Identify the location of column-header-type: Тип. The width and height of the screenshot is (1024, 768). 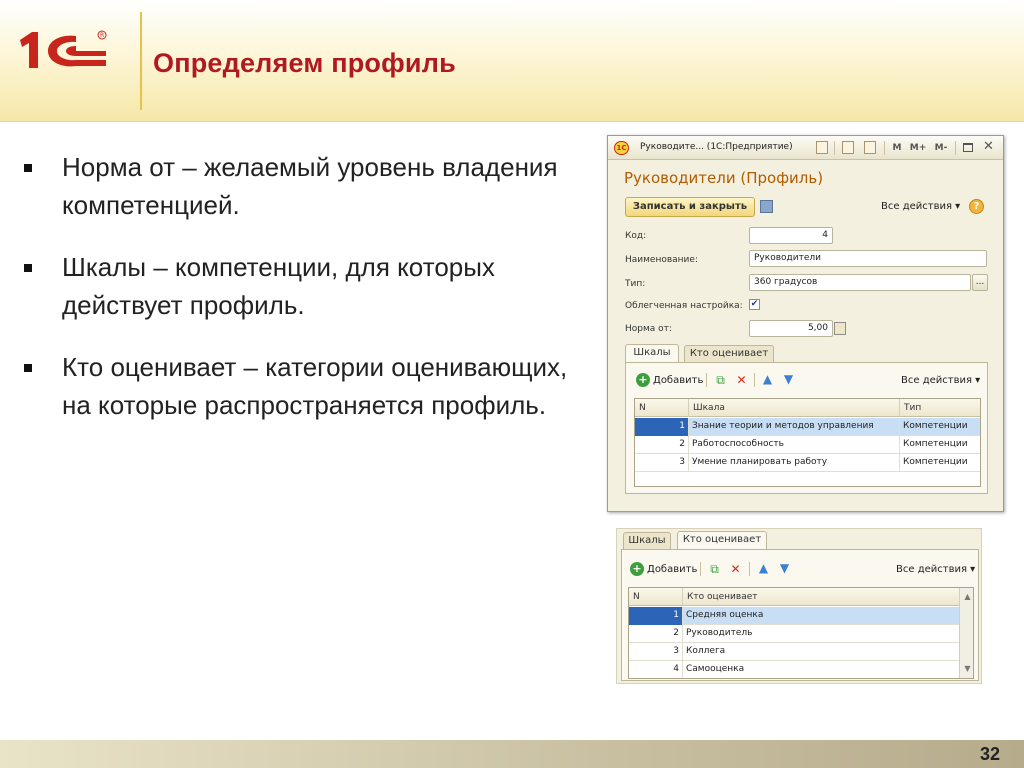
(940, 408).